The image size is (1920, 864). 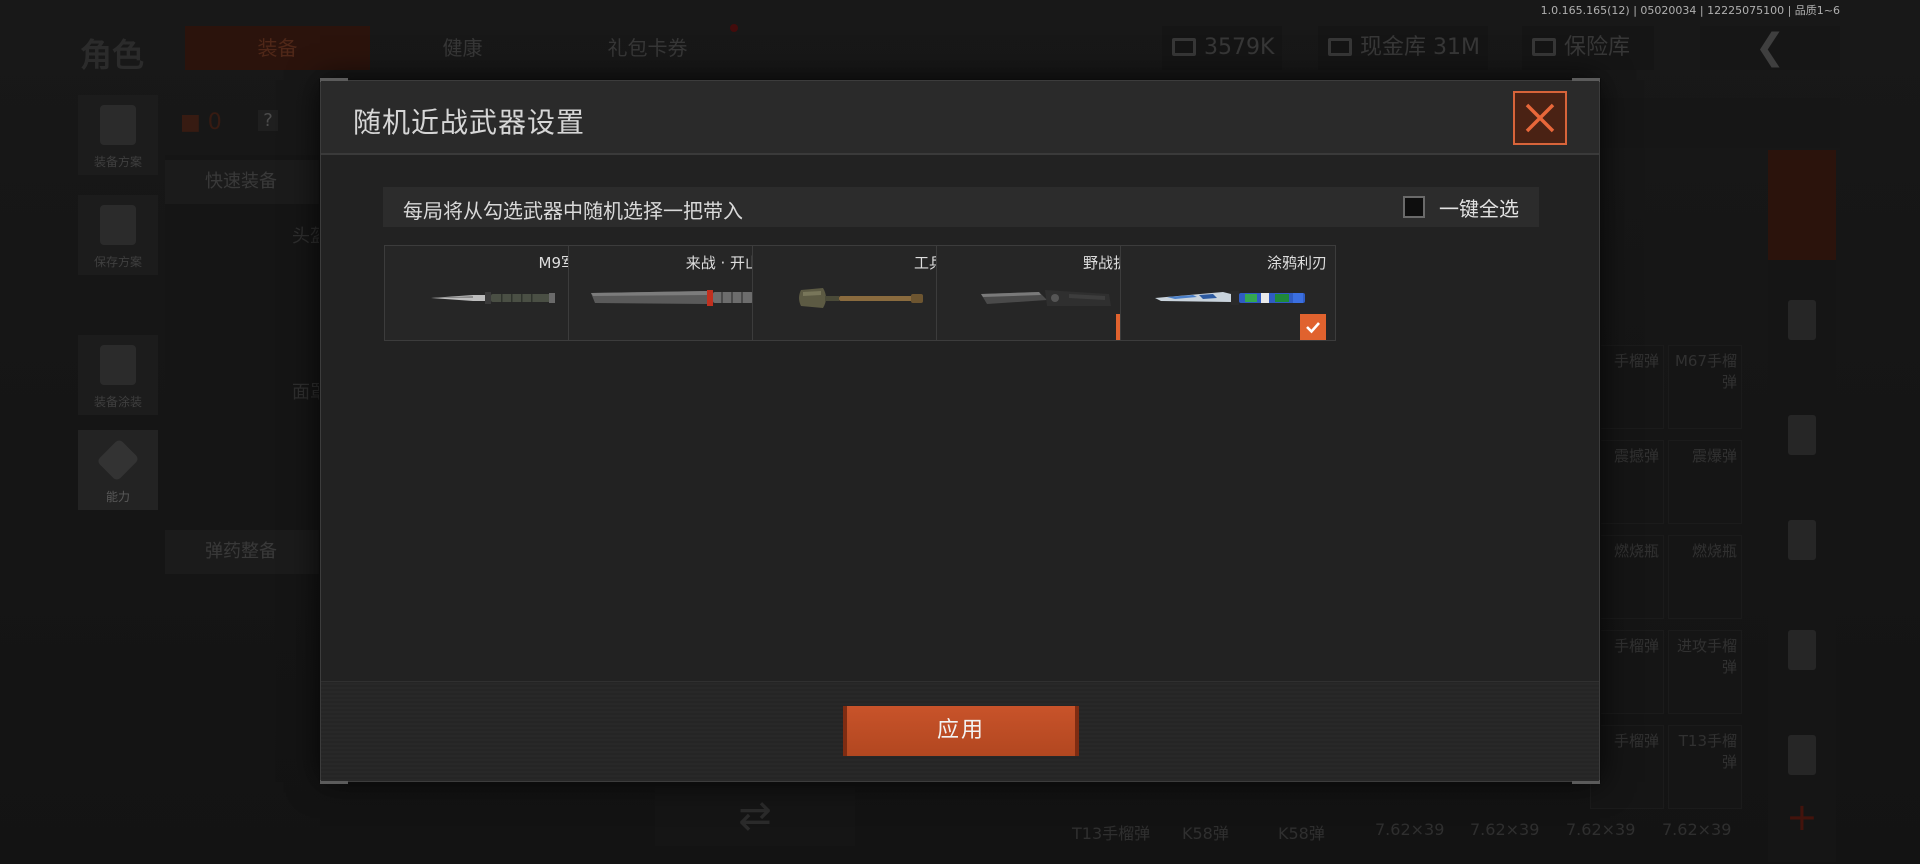 What do you see at coordinates (1046, 298) in the screenshot?
I see `folding-knife-icon` at bounding box center [1046, 298].